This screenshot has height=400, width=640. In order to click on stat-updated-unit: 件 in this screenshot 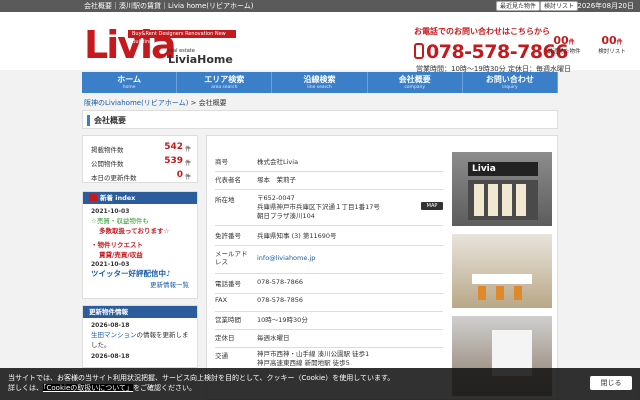, I will do `click(187, 177)`.